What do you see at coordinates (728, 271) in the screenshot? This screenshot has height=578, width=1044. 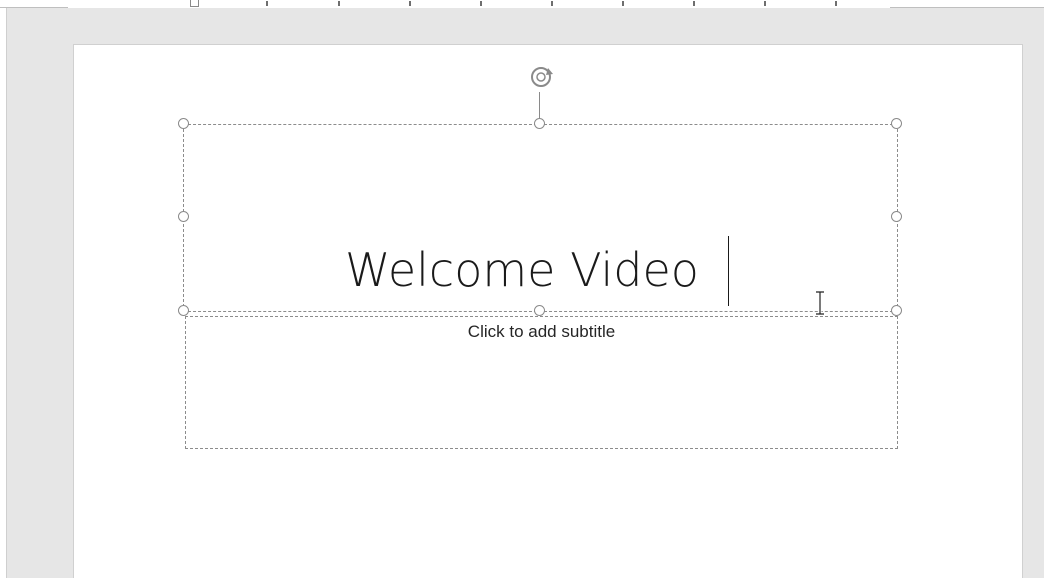 I see `text-caret` at bounding box center [728, 271].